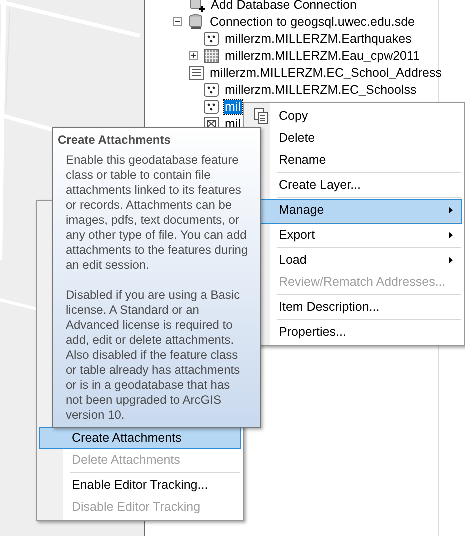  I want to click on tooltip-title: Create Attachments, so click(115, 140).